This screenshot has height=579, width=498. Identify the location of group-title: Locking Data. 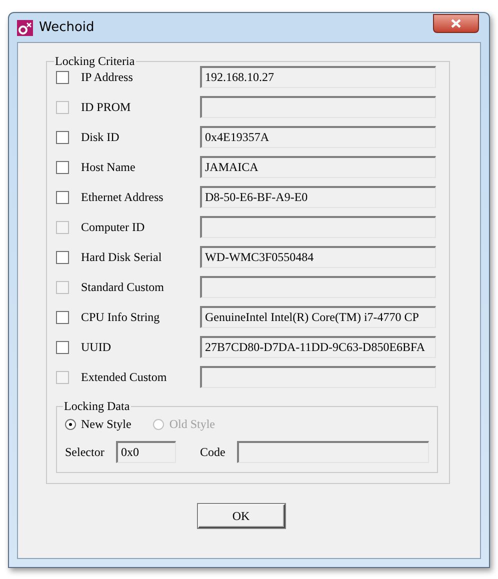
(97, 406).